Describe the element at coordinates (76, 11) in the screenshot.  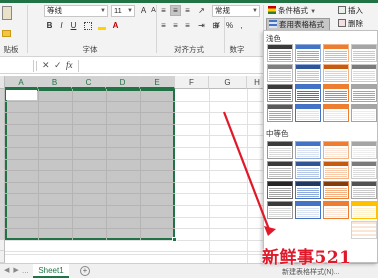
I see `font-name-select: 等线 ▼` at that location.